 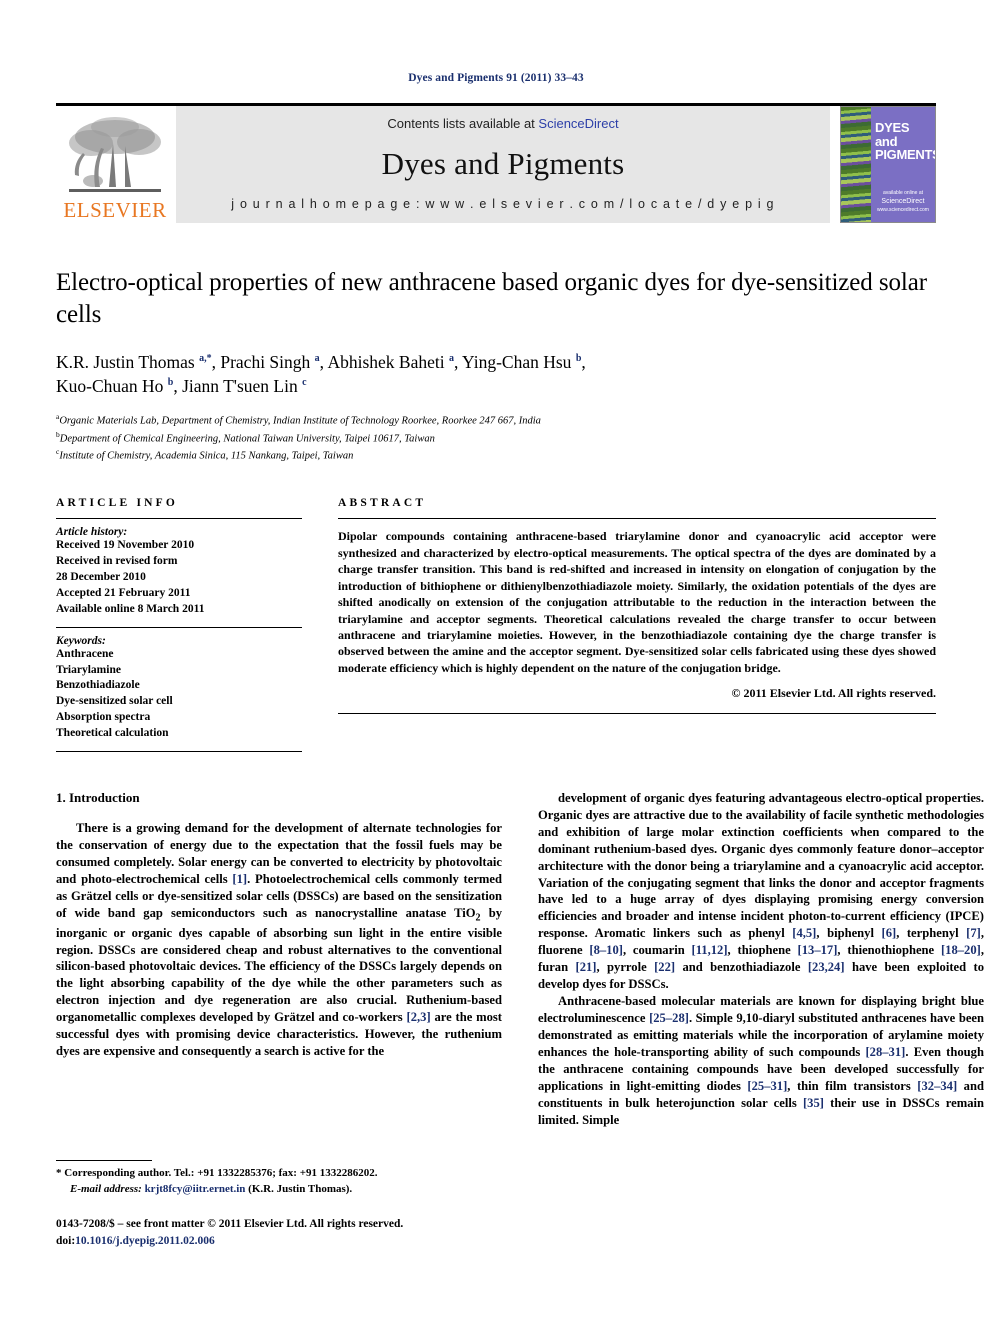 I want to click on running-head: Dyes and Pigments 91 (2011) 33–43, so click(x=496, y=78).